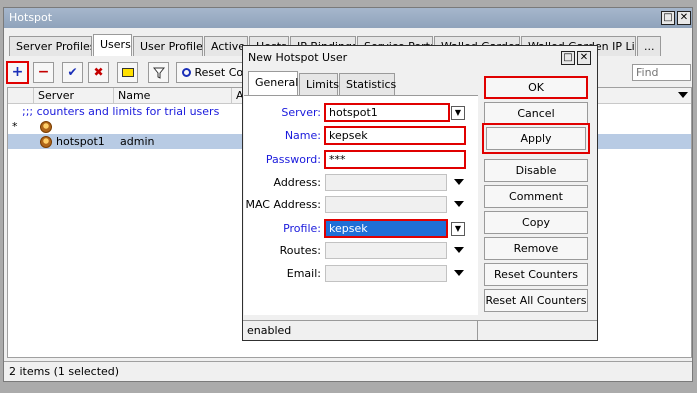 Image resolution: width=697 pixels, height=393 pixels. Describe the element at coordinates (293, 159) in the screenshot. I see `password-label: Password:` at that location.